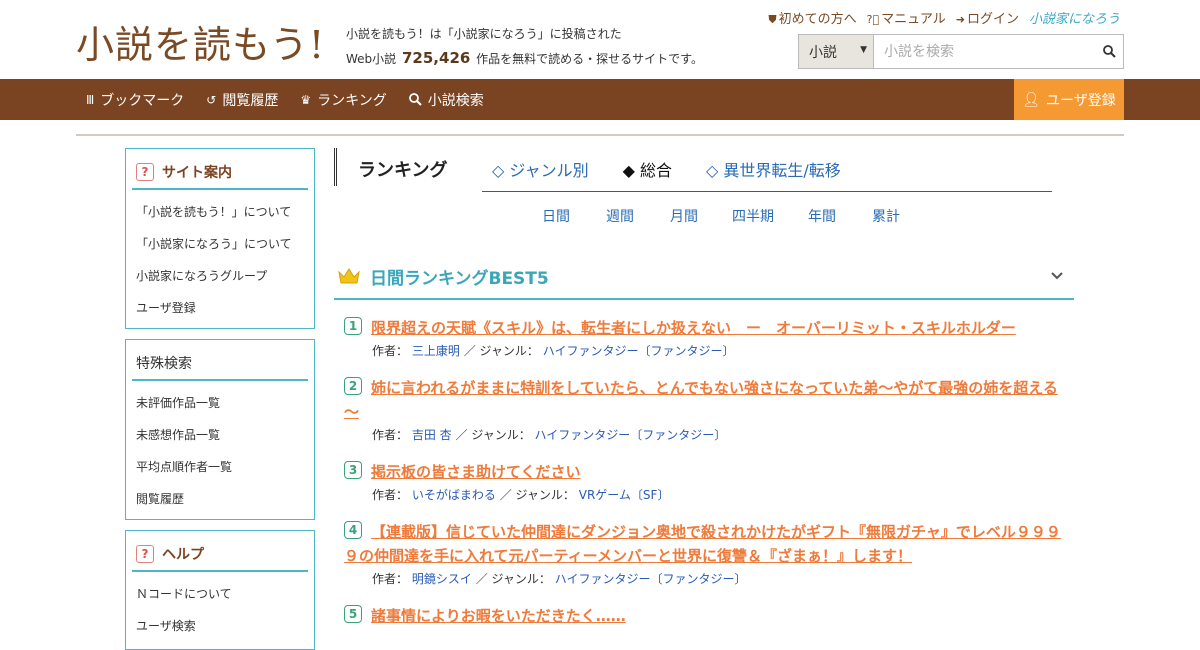 This screenshot has height=650, width=1200. What do you see at coordinates (704, 472) in the screenshot?
I see `novel-title-link: 掲示板の皆さま助けてください` at bounding box center [704, 472].